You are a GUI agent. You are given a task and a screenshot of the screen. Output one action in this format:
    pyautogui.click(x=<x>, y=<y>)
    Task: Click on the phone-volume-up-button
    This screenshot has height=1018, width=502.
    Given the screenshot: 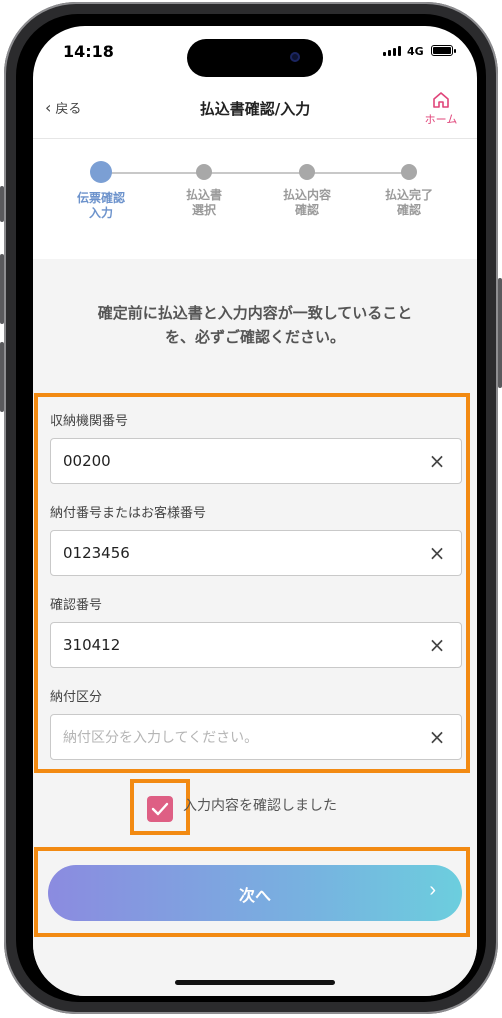 What is the action you would take?
    pyautogui.click(x=2, y=289)
    